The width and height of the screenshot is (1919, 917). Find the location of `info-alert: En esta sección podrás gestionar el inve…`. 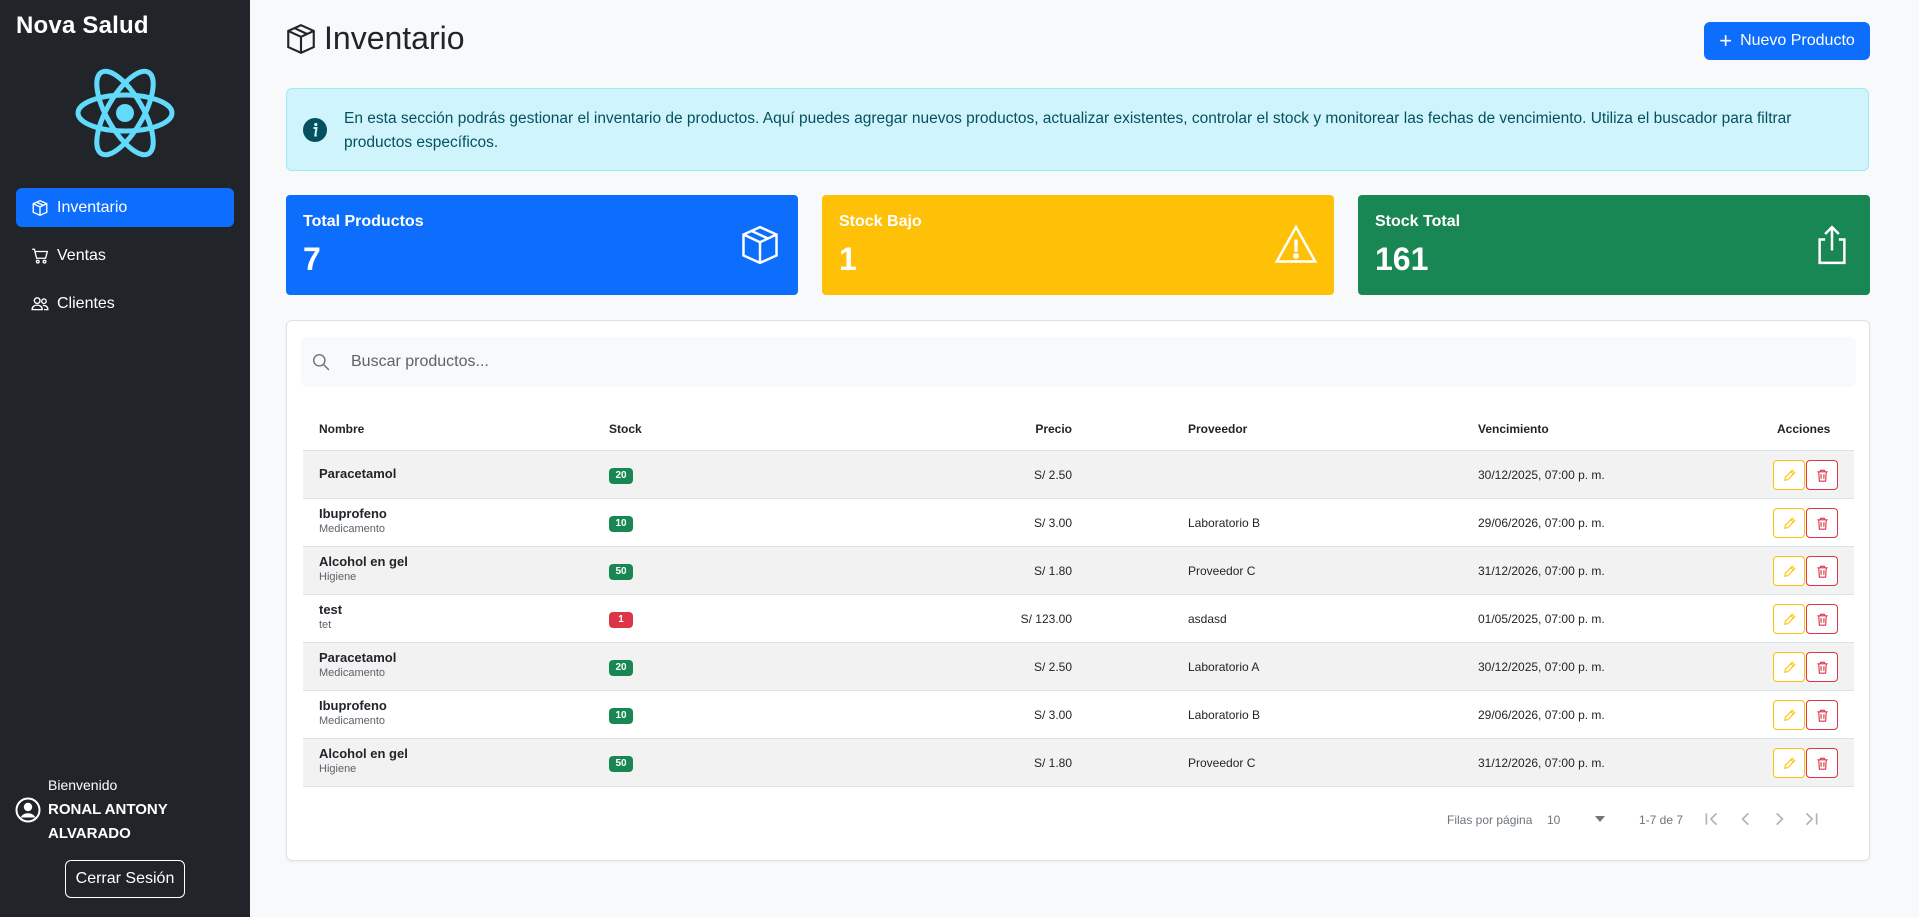

info-alert: En esta sección podrás gestionar el inve… is located at coordinates (1077, 129).